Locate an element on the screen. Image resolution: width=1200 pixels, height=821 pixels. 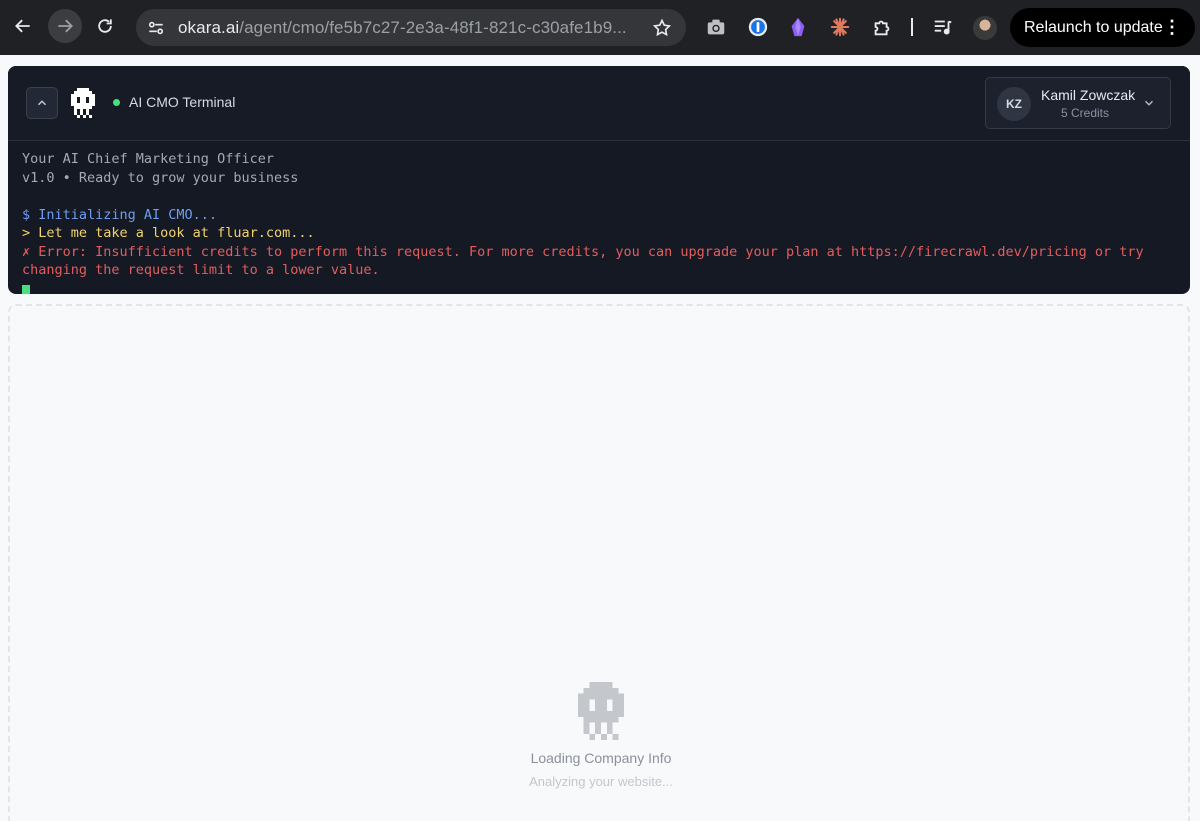
site-settings-icon is located at coordinates (156, 28).